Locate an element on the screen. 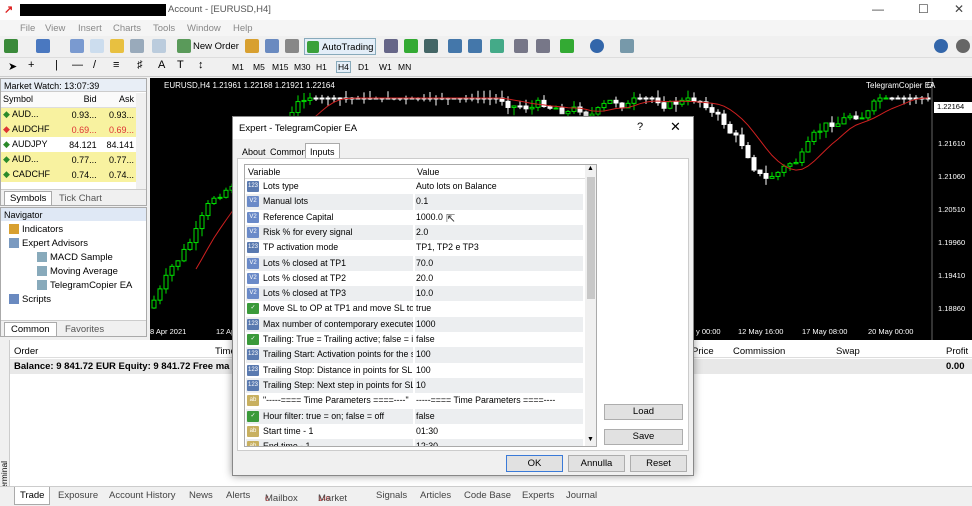 Image resolution: width=972 pixels, height=506 pixels. text-label-icon: T is located at coordinates (180, 65).